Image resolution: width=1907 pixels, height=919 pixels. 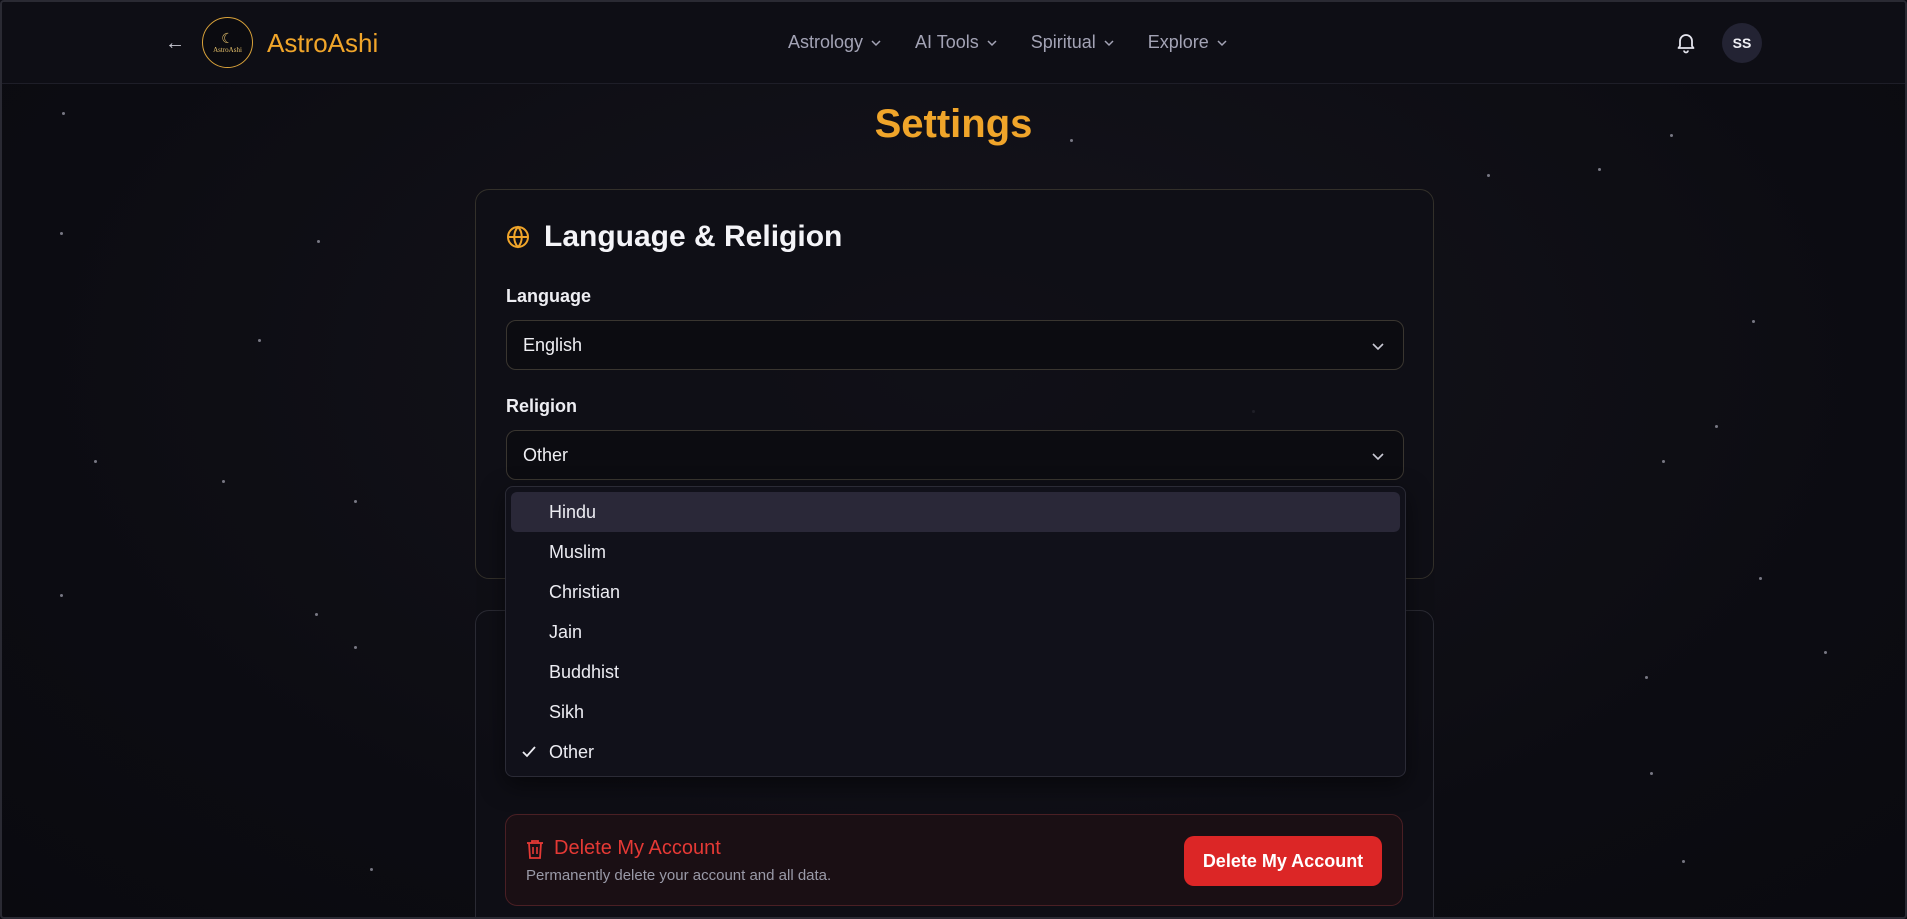 I want to click on card-title-text: Language & Religion, so click(x=693, y=236).